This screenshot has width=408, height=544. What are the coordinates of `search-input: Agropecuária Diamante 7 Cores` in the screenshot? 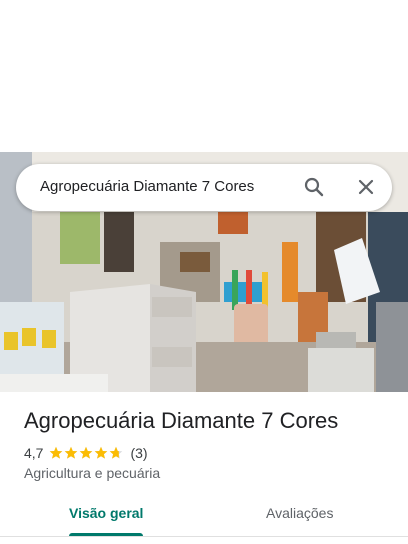 It's located at (147, 186).